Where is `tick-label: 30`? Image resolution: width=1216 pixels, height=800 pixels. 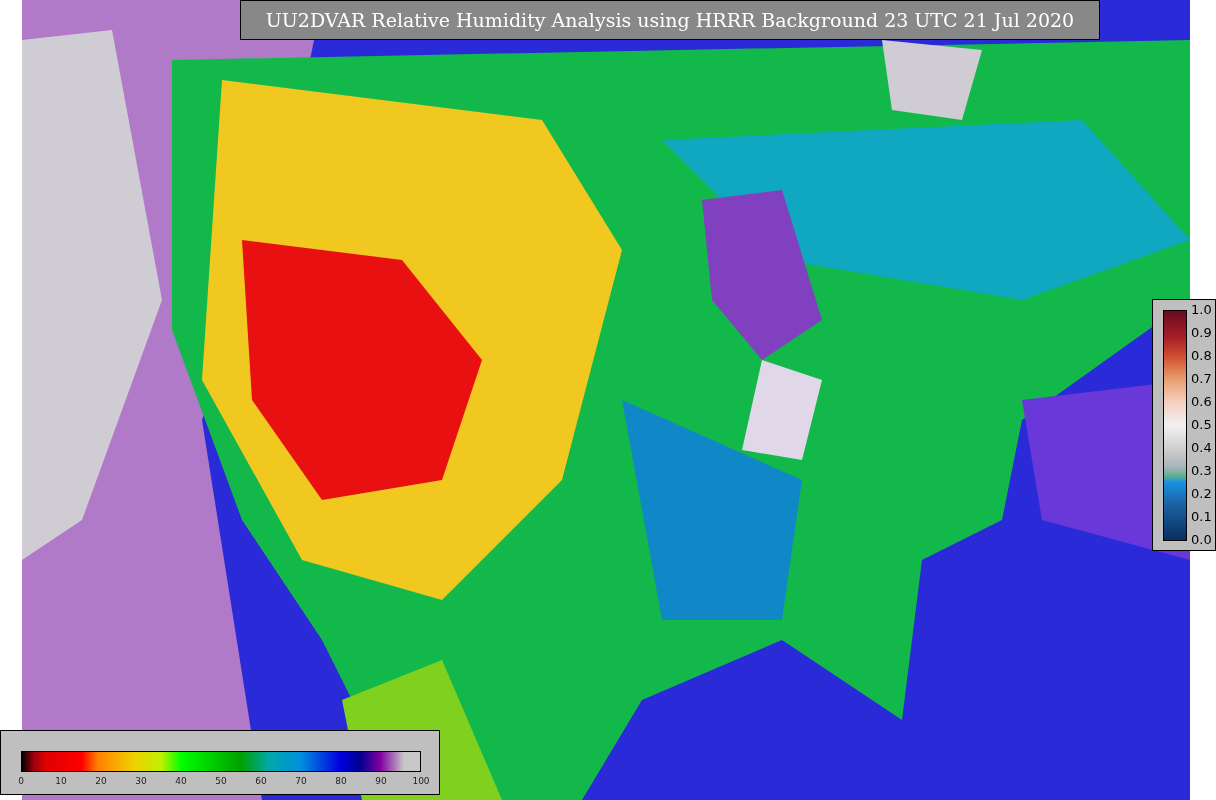 tick-label: 30 is located at coordinates (141, 781).